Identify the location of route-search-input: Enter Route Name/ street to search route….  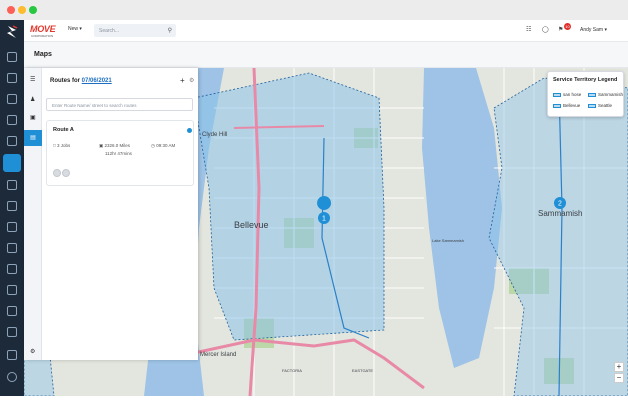
(119, 104).